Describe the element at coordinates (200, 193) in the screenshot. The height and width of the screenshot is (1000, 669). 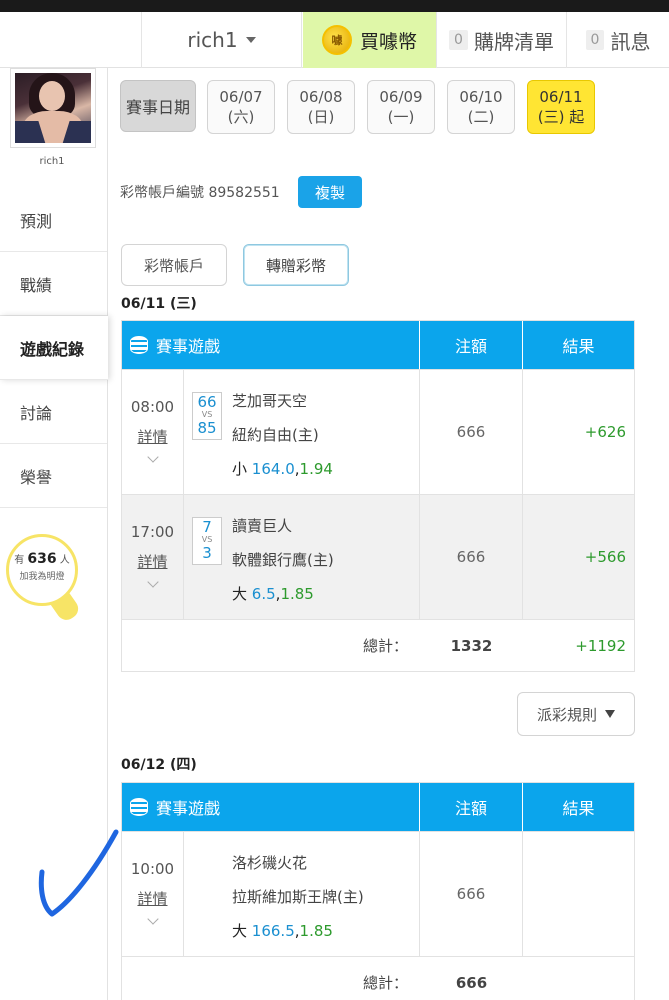
I see `coin-account-number: 彩幣帳戶編號 89582551` at that location.